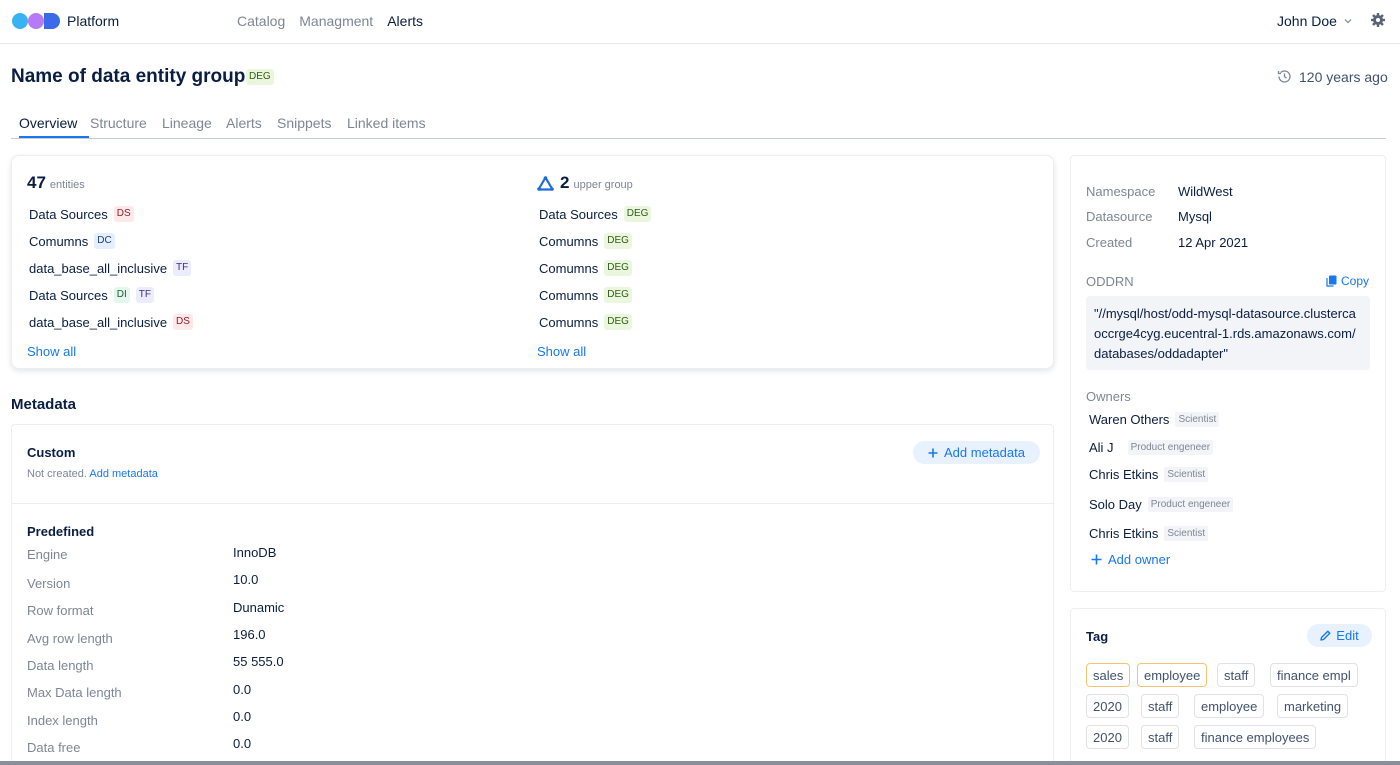 The image size is (1400, 765). I want to click on created-label: Created, so click(1109, 242).